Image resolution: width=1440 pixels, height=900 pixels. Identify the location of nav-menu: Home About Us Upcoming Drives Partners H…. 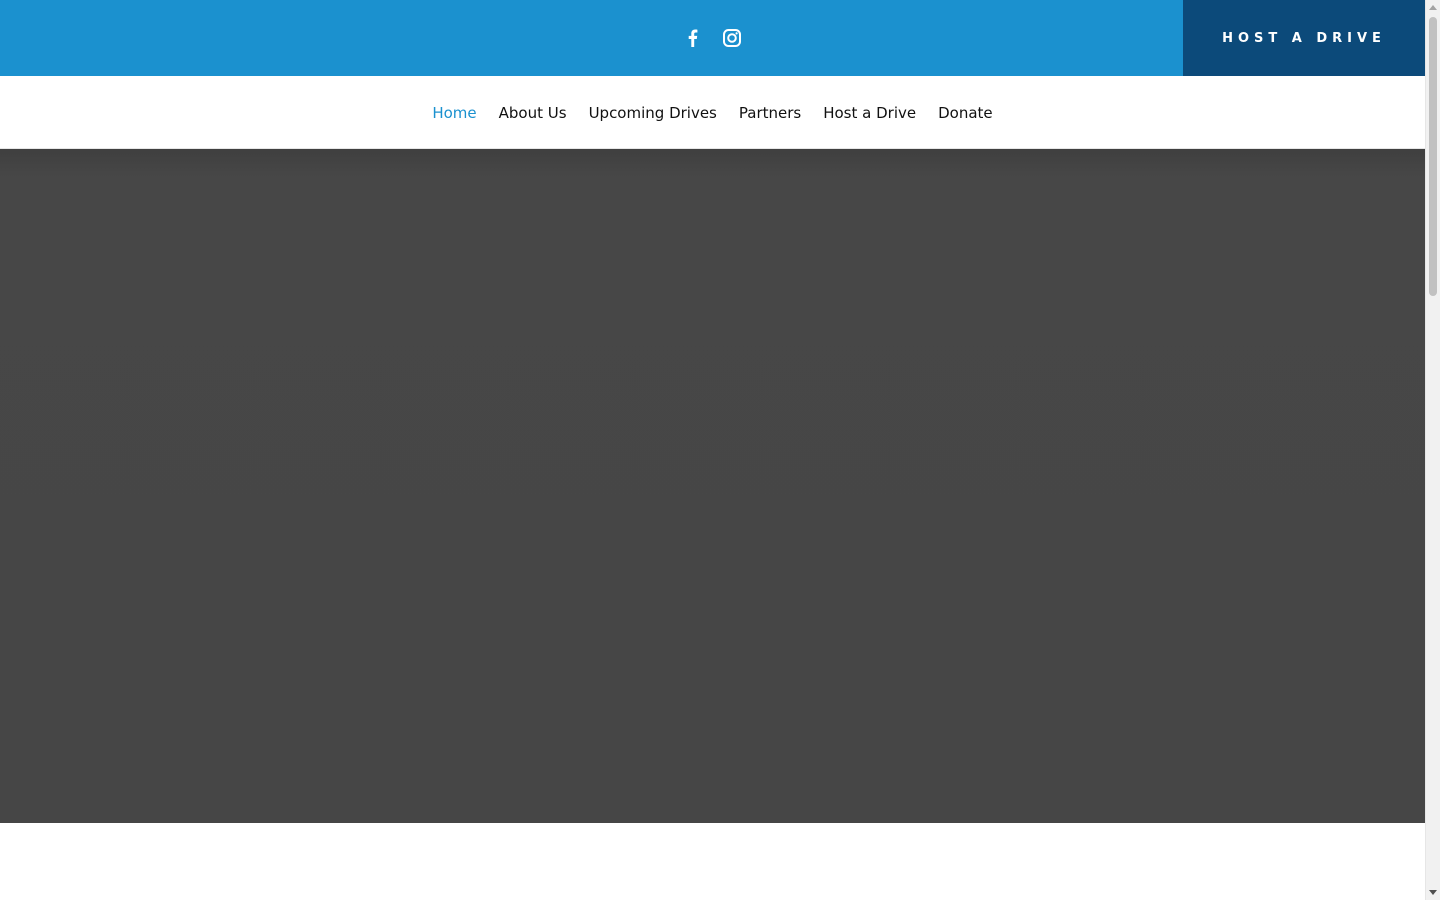
(712, 112).